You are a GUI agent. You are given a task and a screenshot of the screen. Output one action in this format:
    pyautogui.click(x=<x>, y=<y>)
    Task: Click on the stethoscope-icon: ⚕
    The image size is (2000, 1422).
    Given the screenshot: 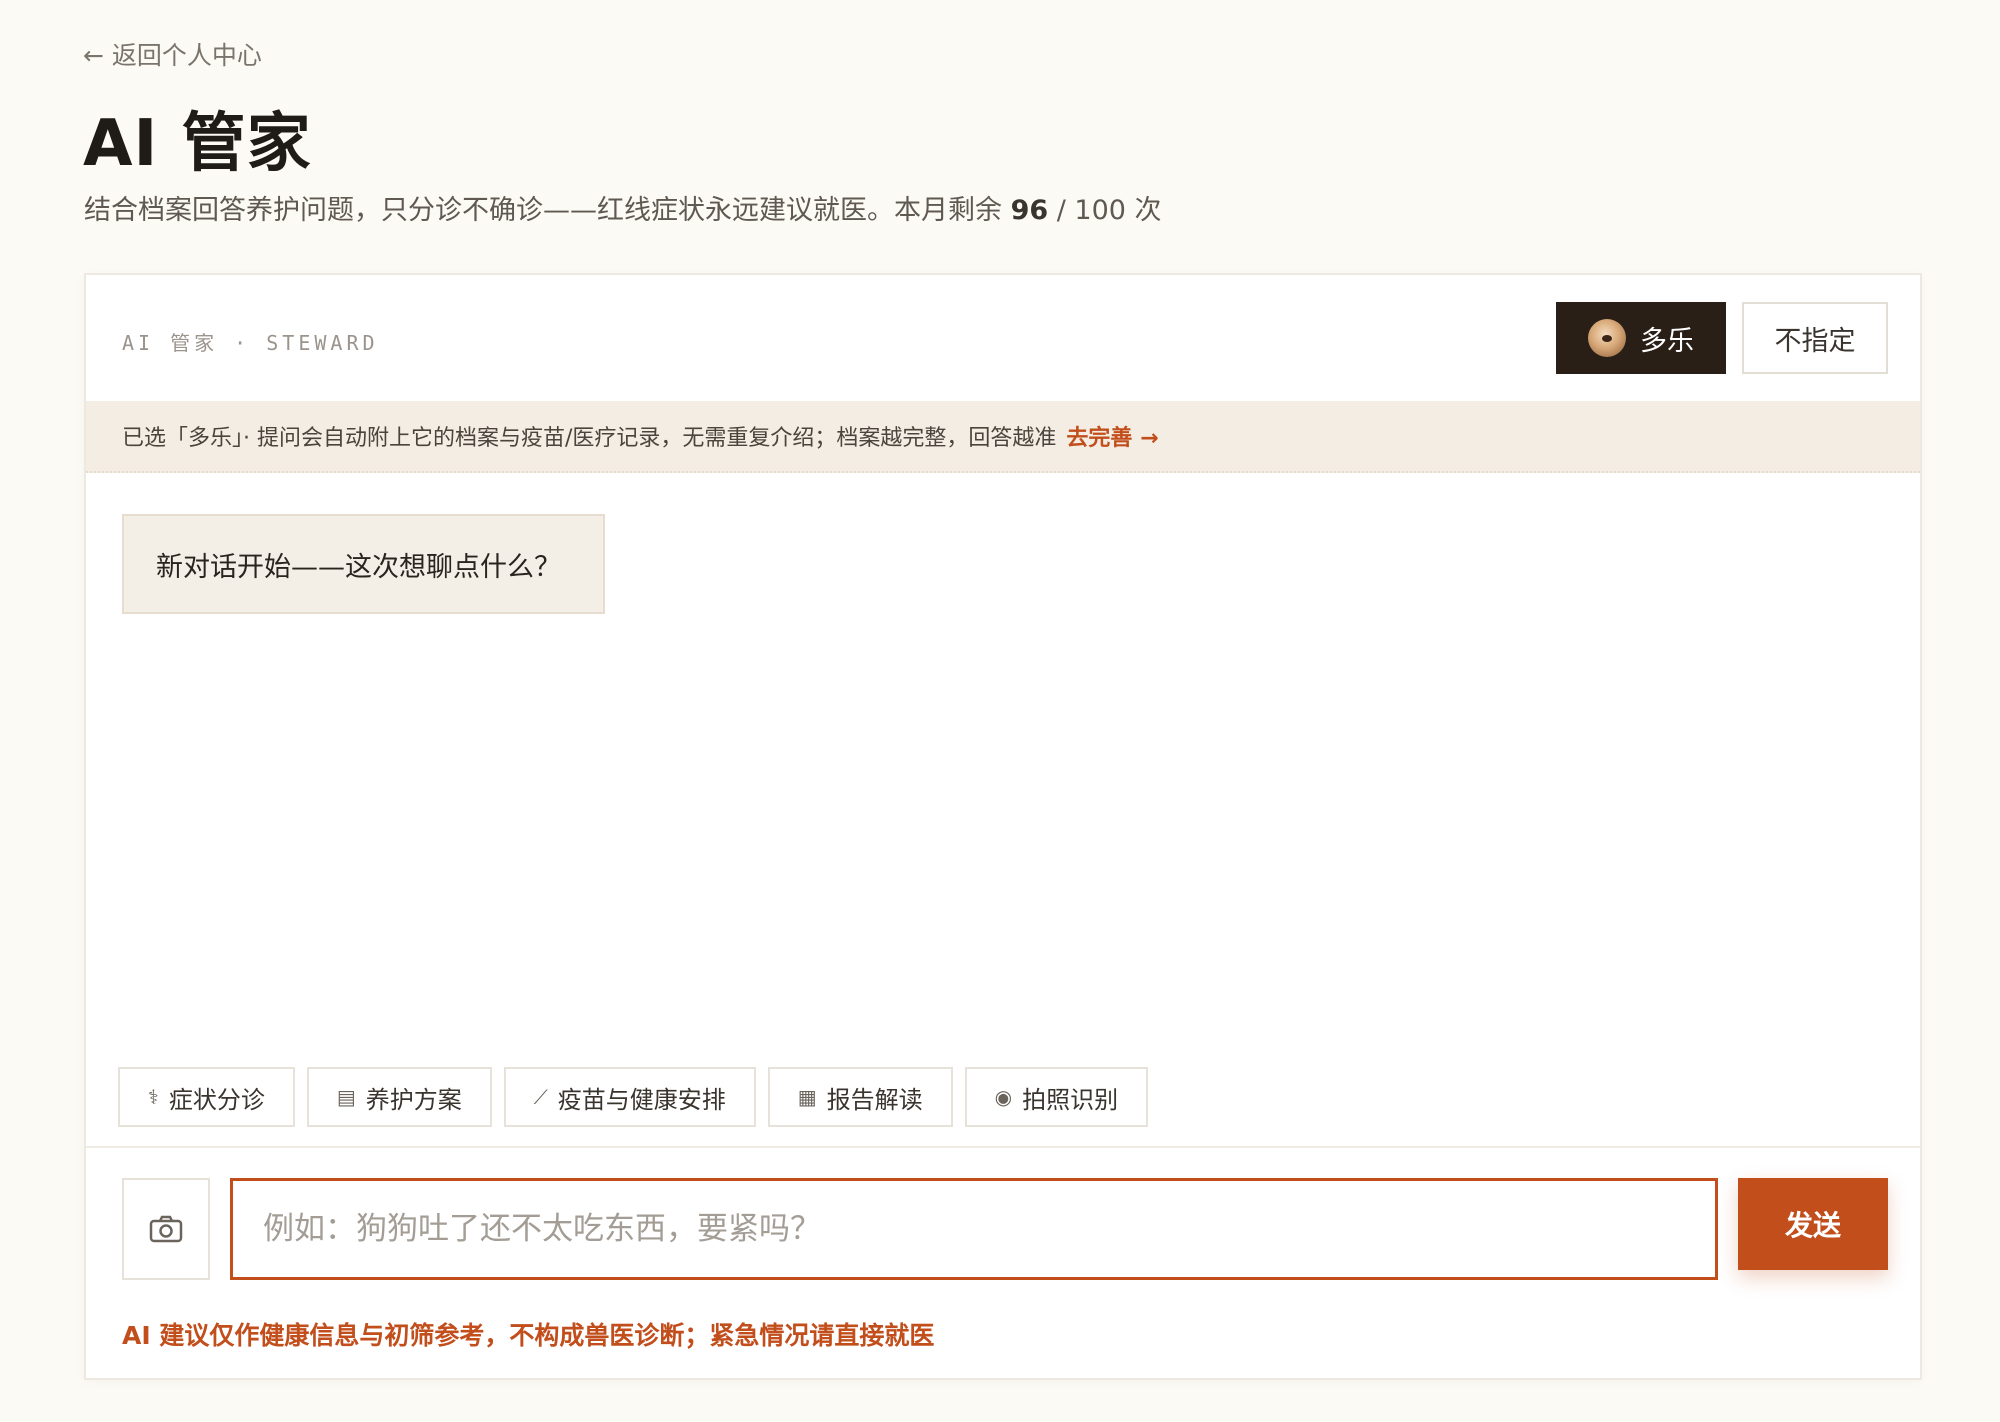 What is the action you would take?
    pyautogui.click(x=153, y=1097)
    